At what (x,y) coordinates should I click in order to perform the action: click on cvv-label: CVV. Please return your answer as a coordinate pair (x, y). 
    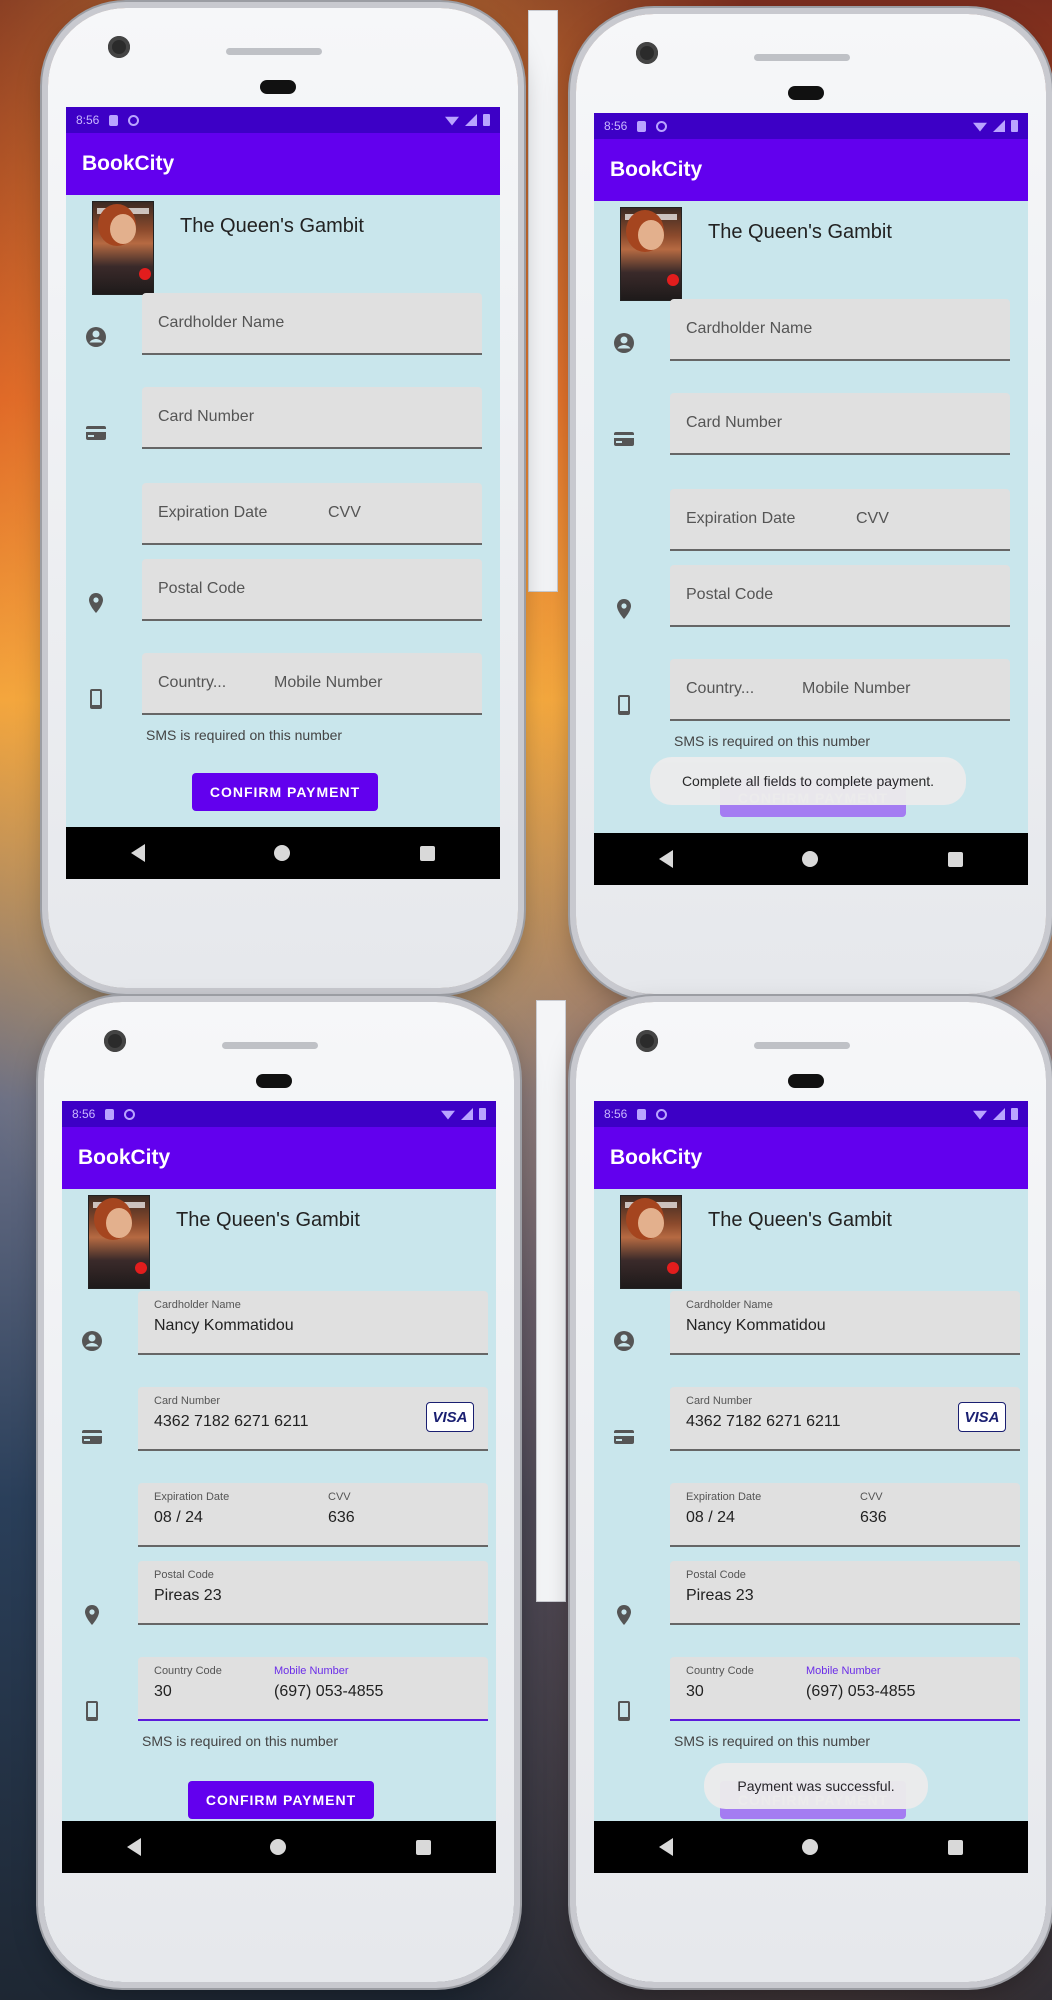
    Looking at the image, I should click on (871, 1497).